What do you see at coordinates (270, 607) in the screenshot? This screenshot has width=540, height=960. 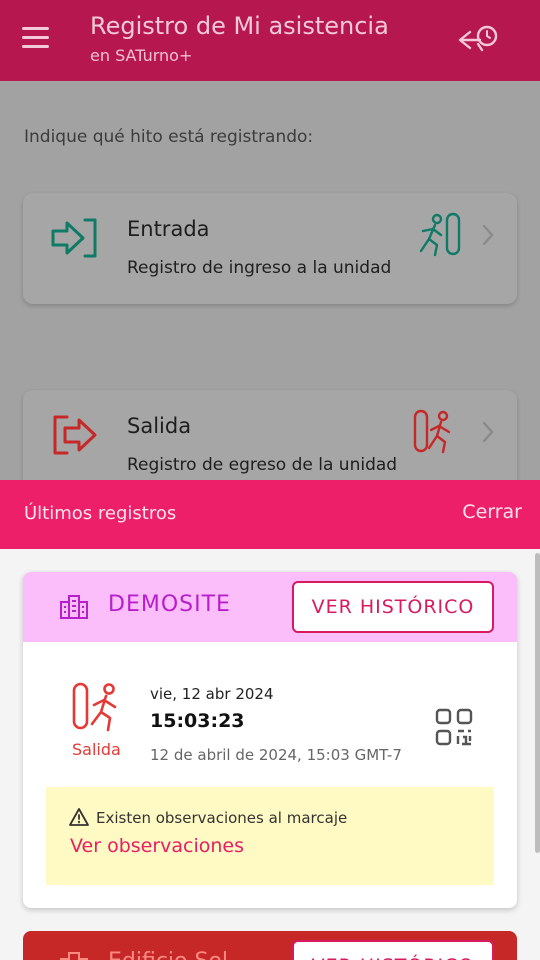 I see `site-card-header: DEMOSITE VER HISTÓRICO` at bounding box center [270, 607].